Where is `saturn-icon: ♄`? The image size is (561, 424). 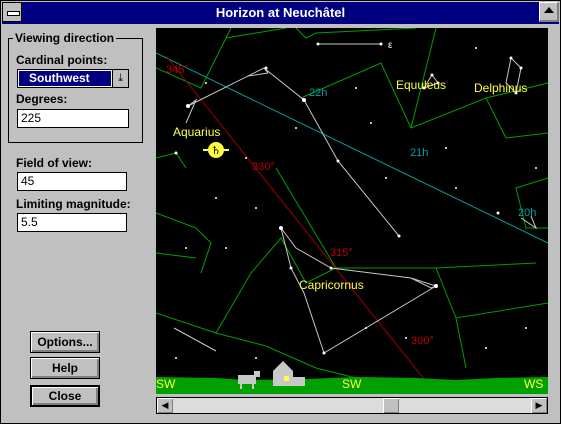 saturn-icon: ♄ is located at coordinates (216, 150).